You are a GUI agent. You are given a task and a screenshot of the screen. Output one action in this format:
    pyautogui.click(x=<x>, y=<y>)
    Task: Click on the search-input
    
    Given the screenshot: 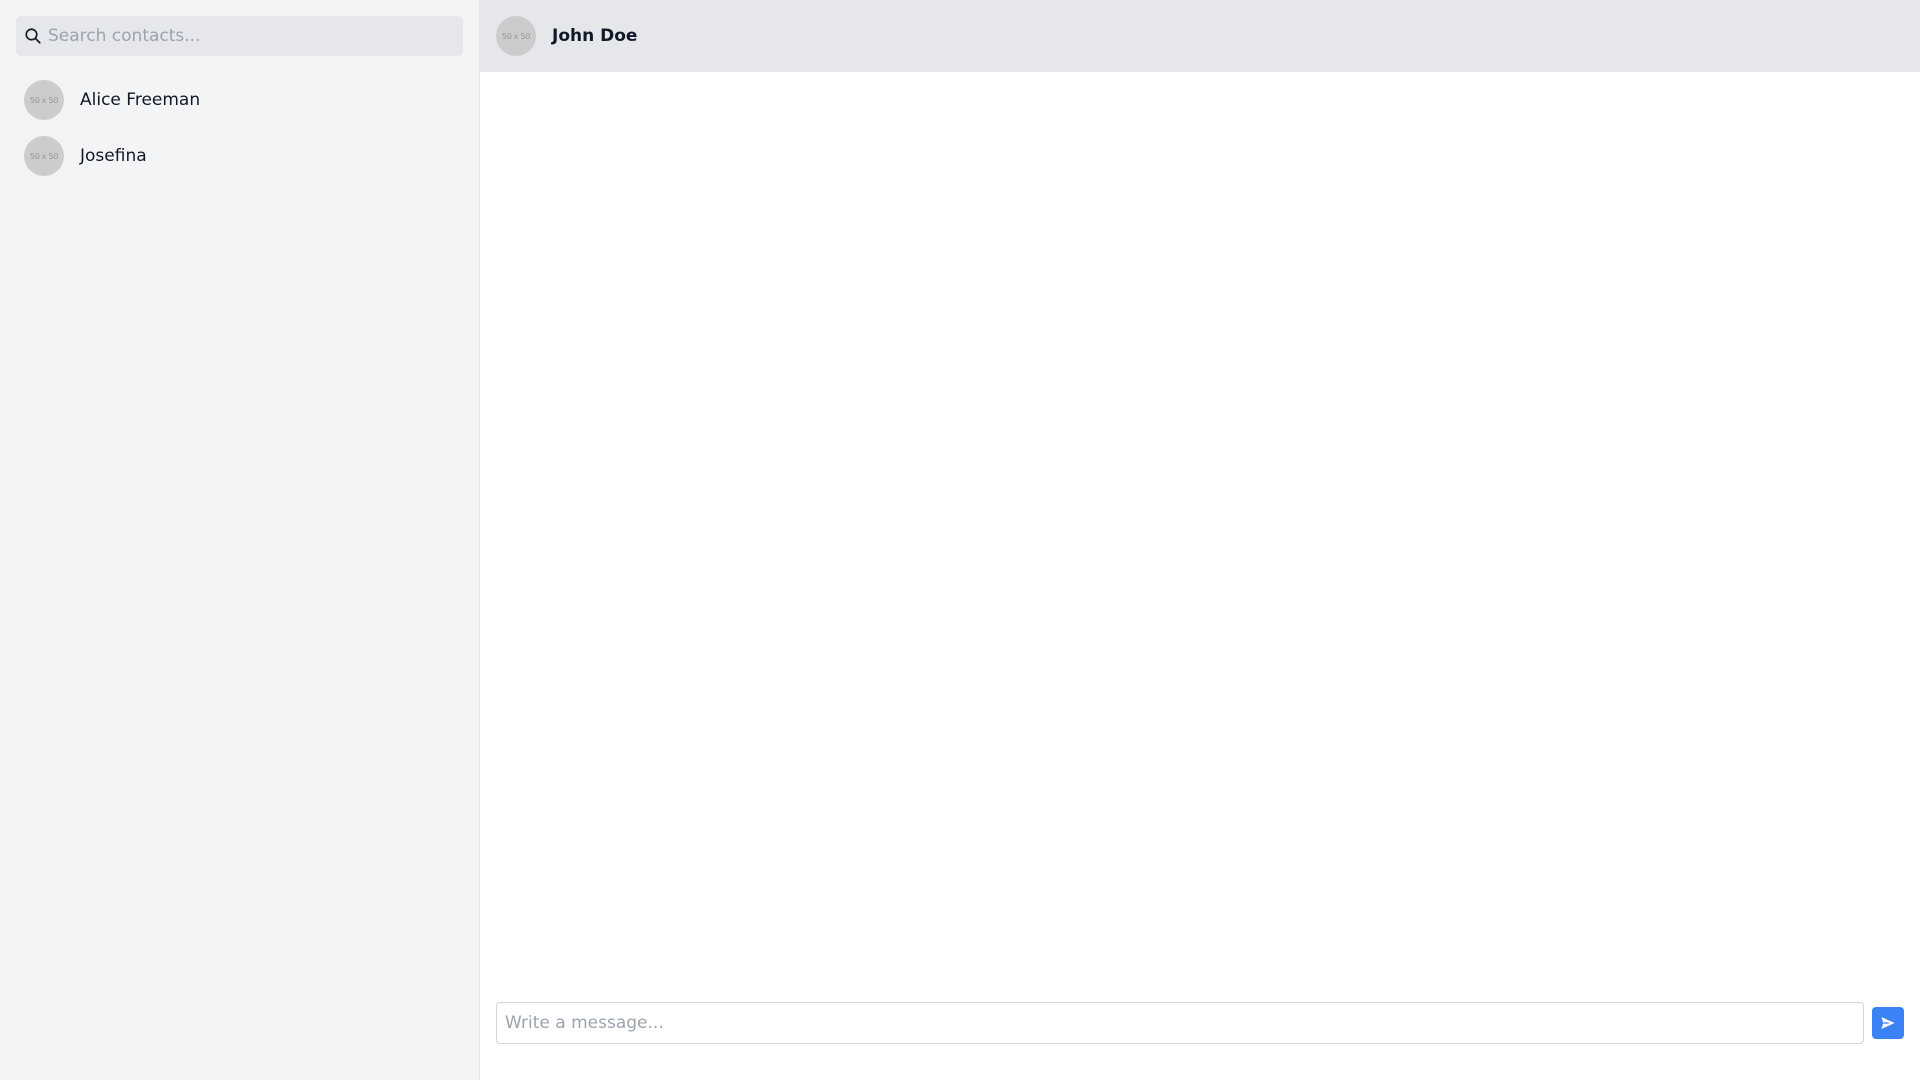 What is the action you would take?
    pyautogui.click(x=239, y=36)
    